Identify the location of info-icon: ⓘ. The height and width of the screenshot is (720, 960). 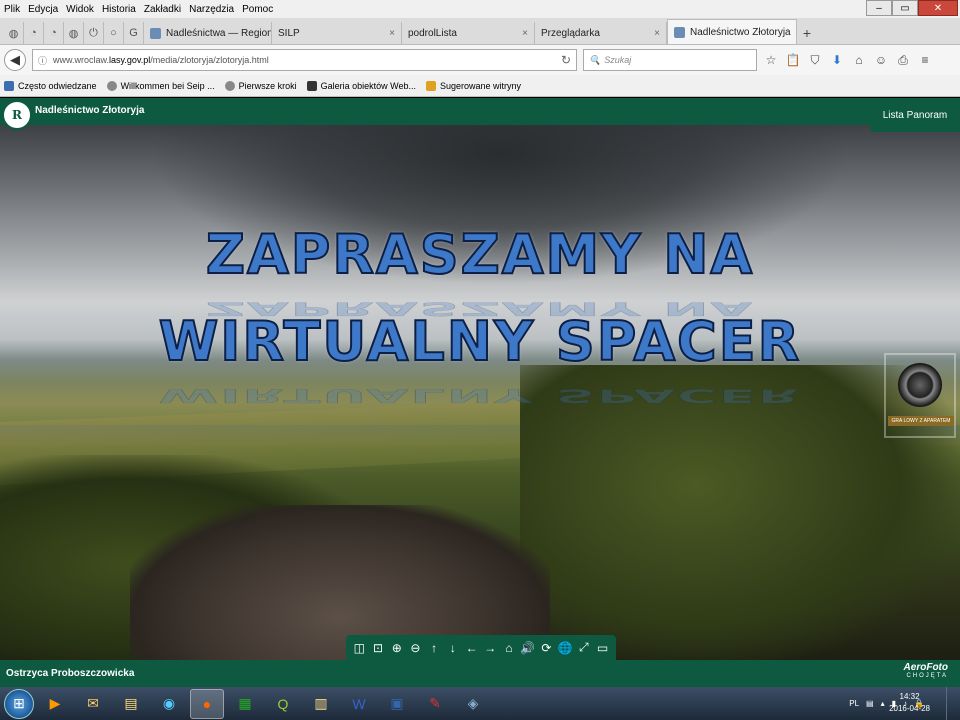
(42, 60).